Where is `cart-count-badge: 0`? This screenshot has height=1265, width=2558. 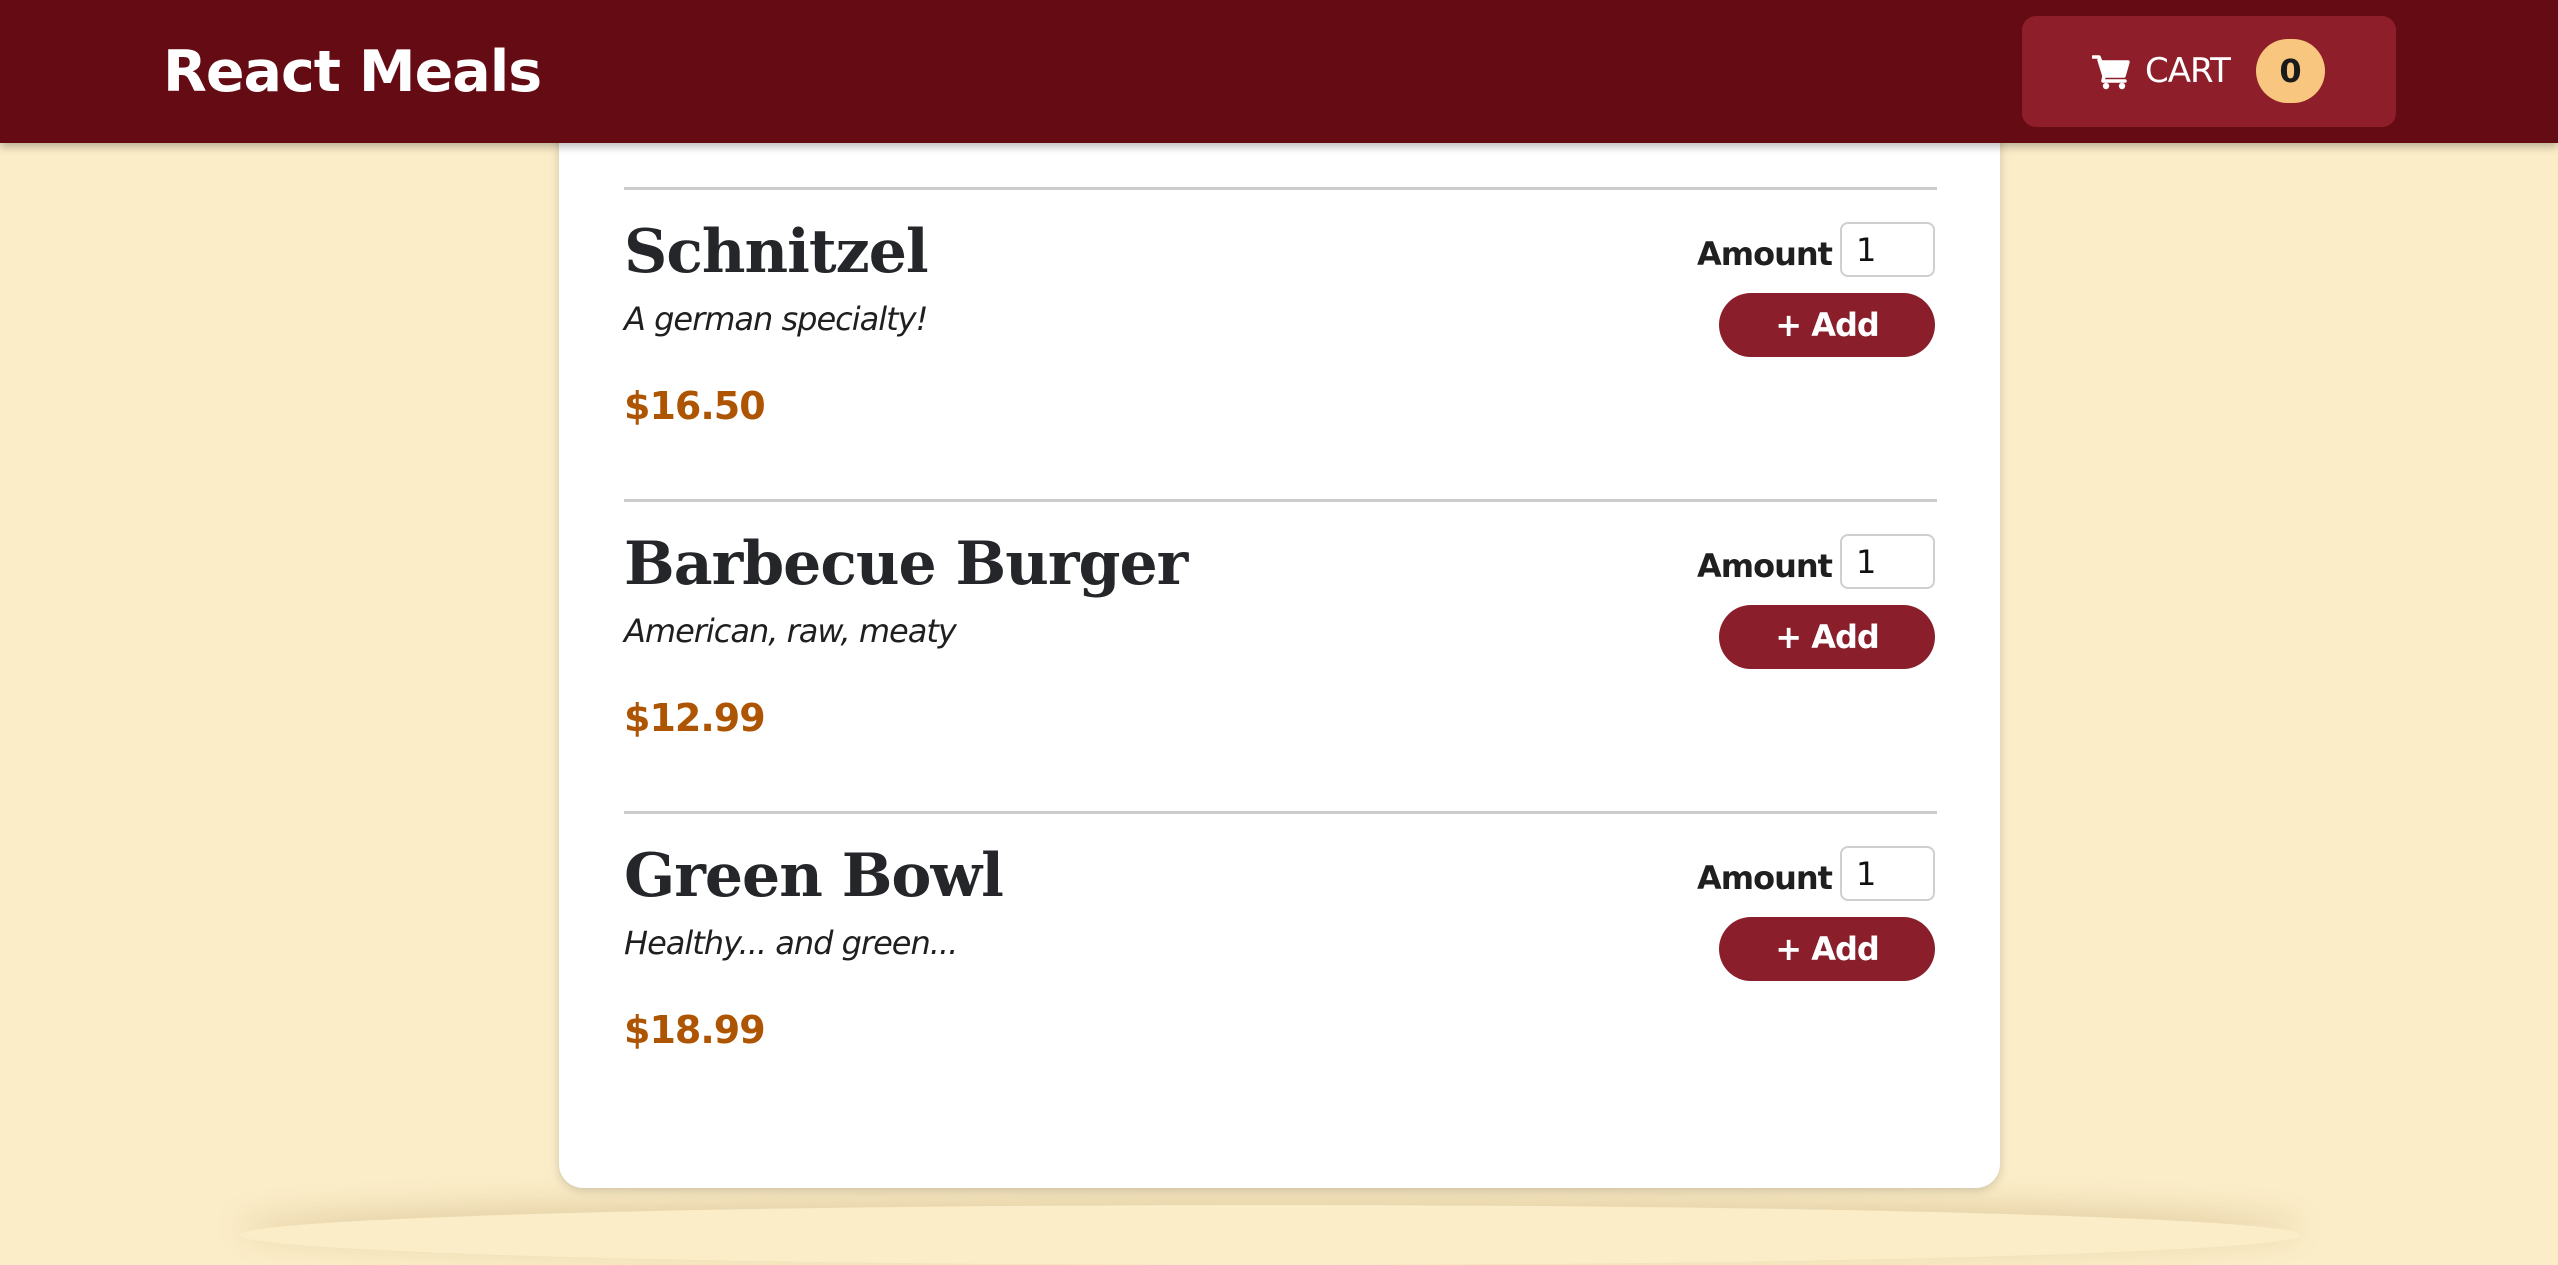 cart-count-badge: 0 is located at coordinates (2290, 71).